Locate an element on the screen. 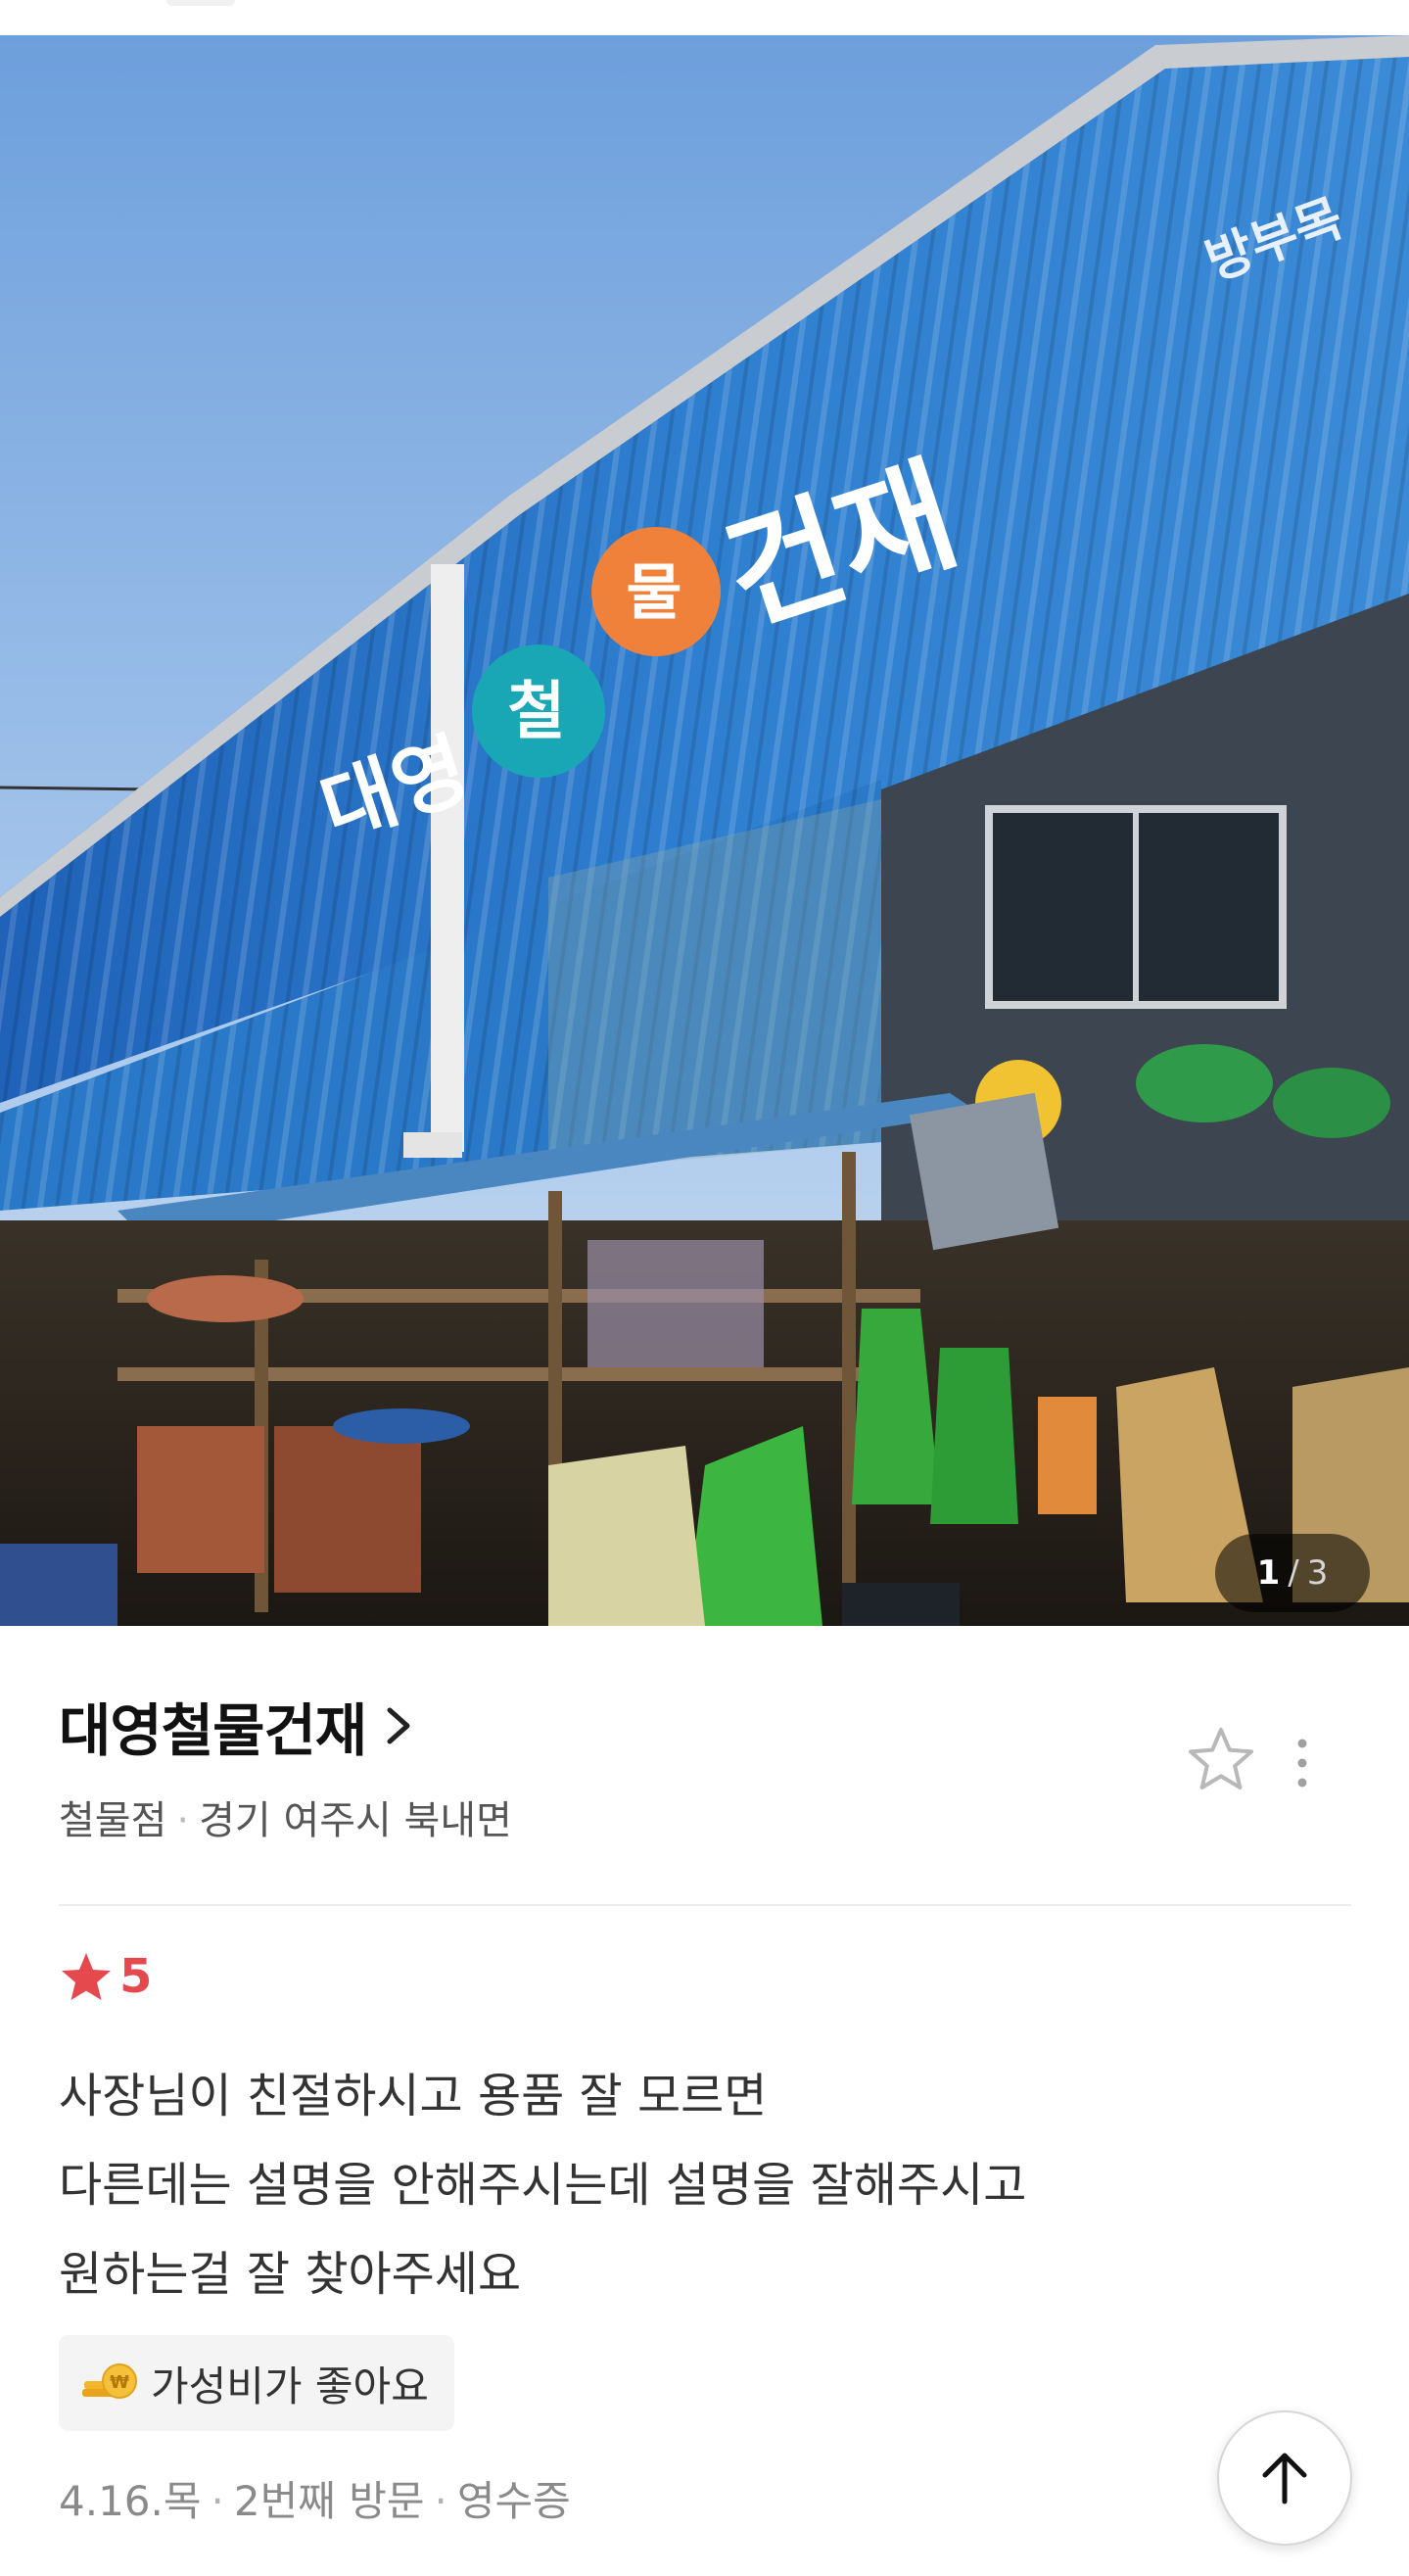 The image size is (1409, 2576). photo-counter: 1 / 3 is located at coordinates (1292, 1573).